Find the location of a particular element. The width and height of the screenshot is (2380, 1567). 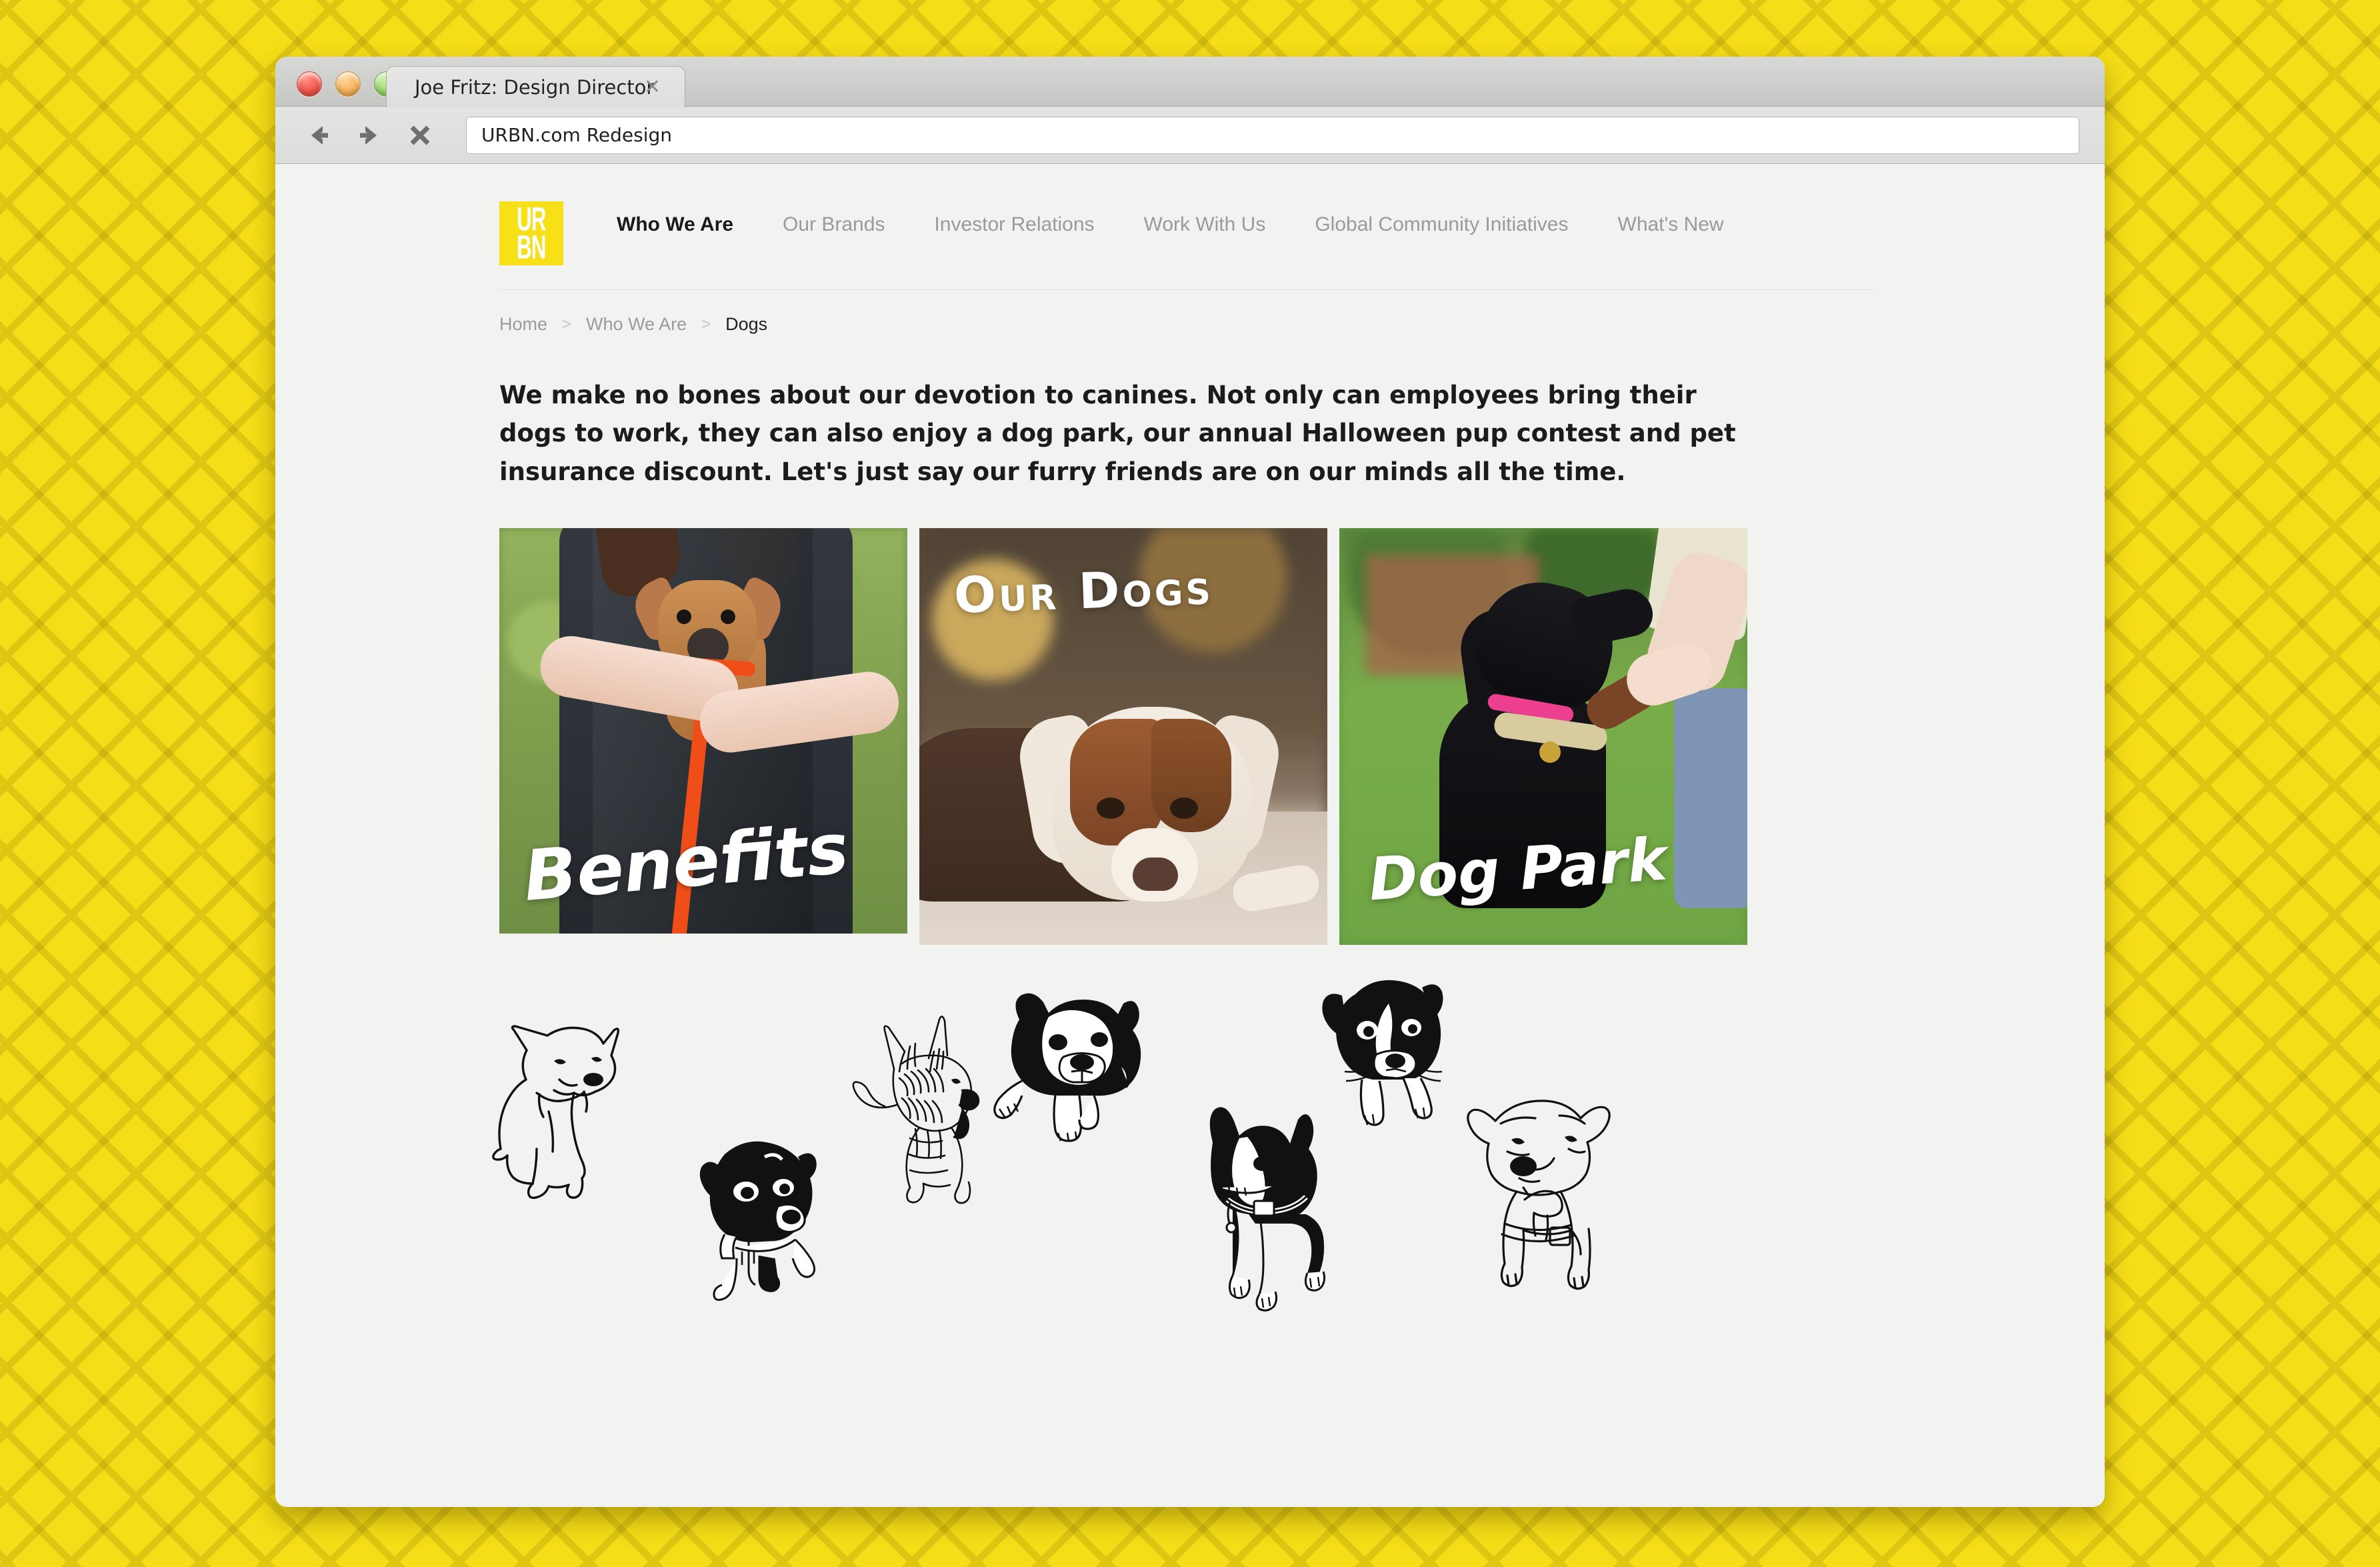

boston-bulldog-puppy-illustration is located at coordinates (1072, 1061).